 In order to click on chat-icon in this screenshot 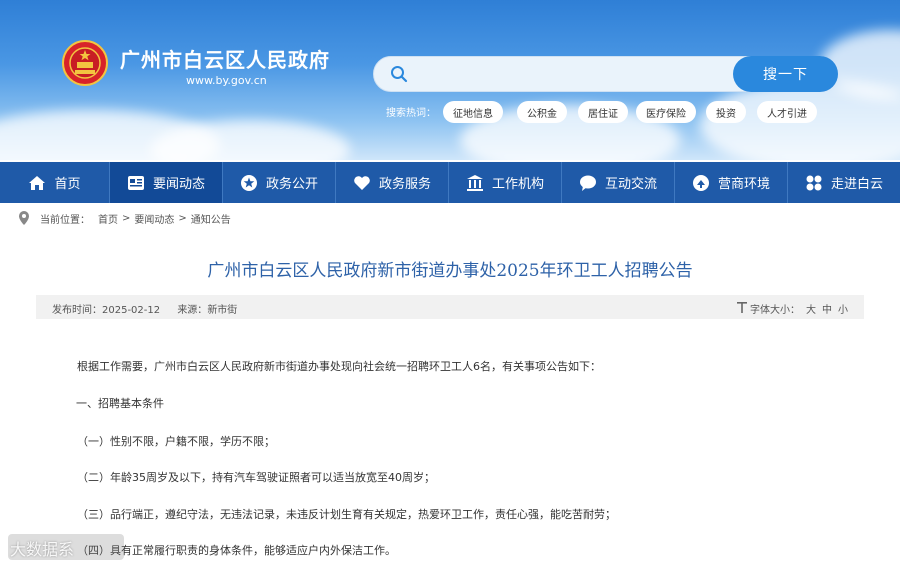, I will do `click(587, 183)`.